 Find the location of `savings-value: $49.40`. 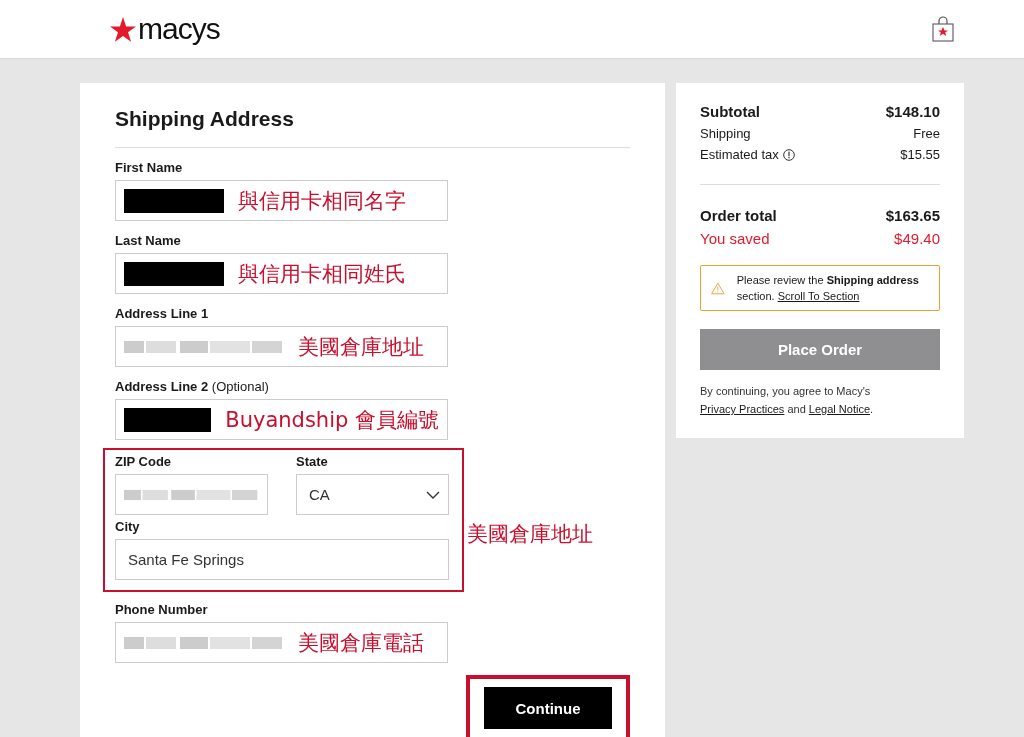

savings-value: $49.40 is located at coordinates (917, 238).